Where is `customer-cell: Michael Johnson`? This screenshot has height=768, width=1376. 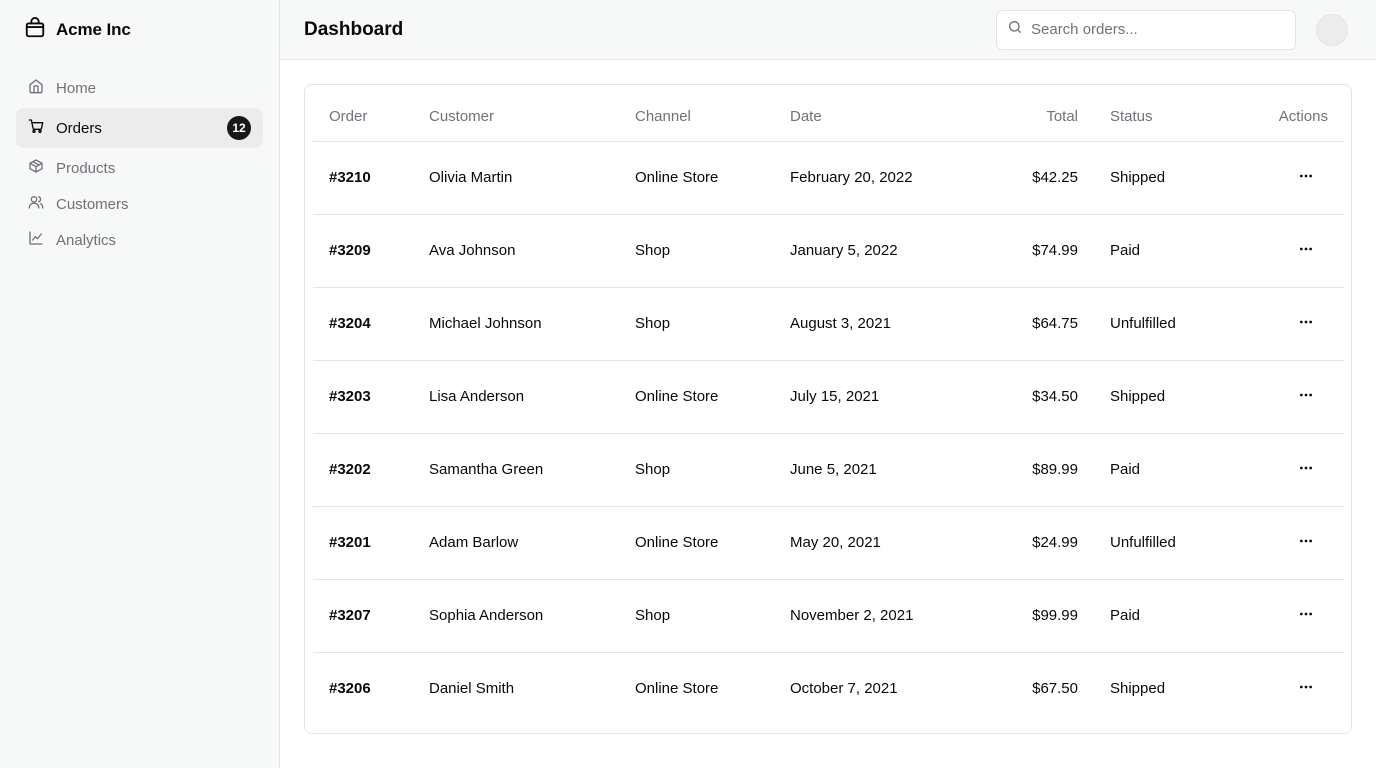
customer-cell: Michael Johnson is located at coordinates (485, 323).